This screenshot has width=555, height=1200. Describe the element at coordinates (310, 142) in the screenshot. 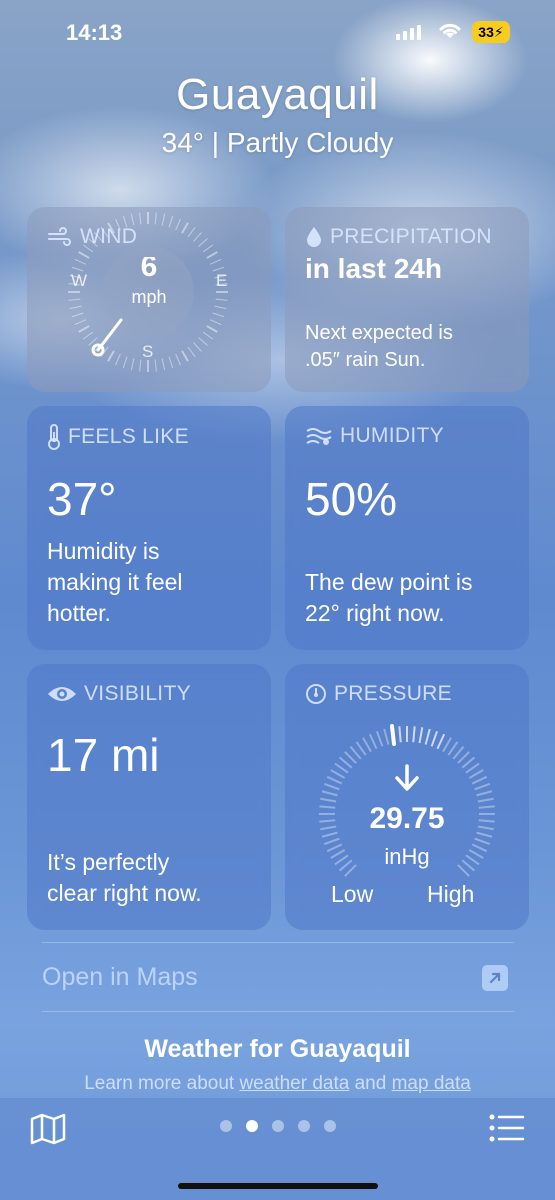

I see `condition-text: Partly Cloudy` at that location.